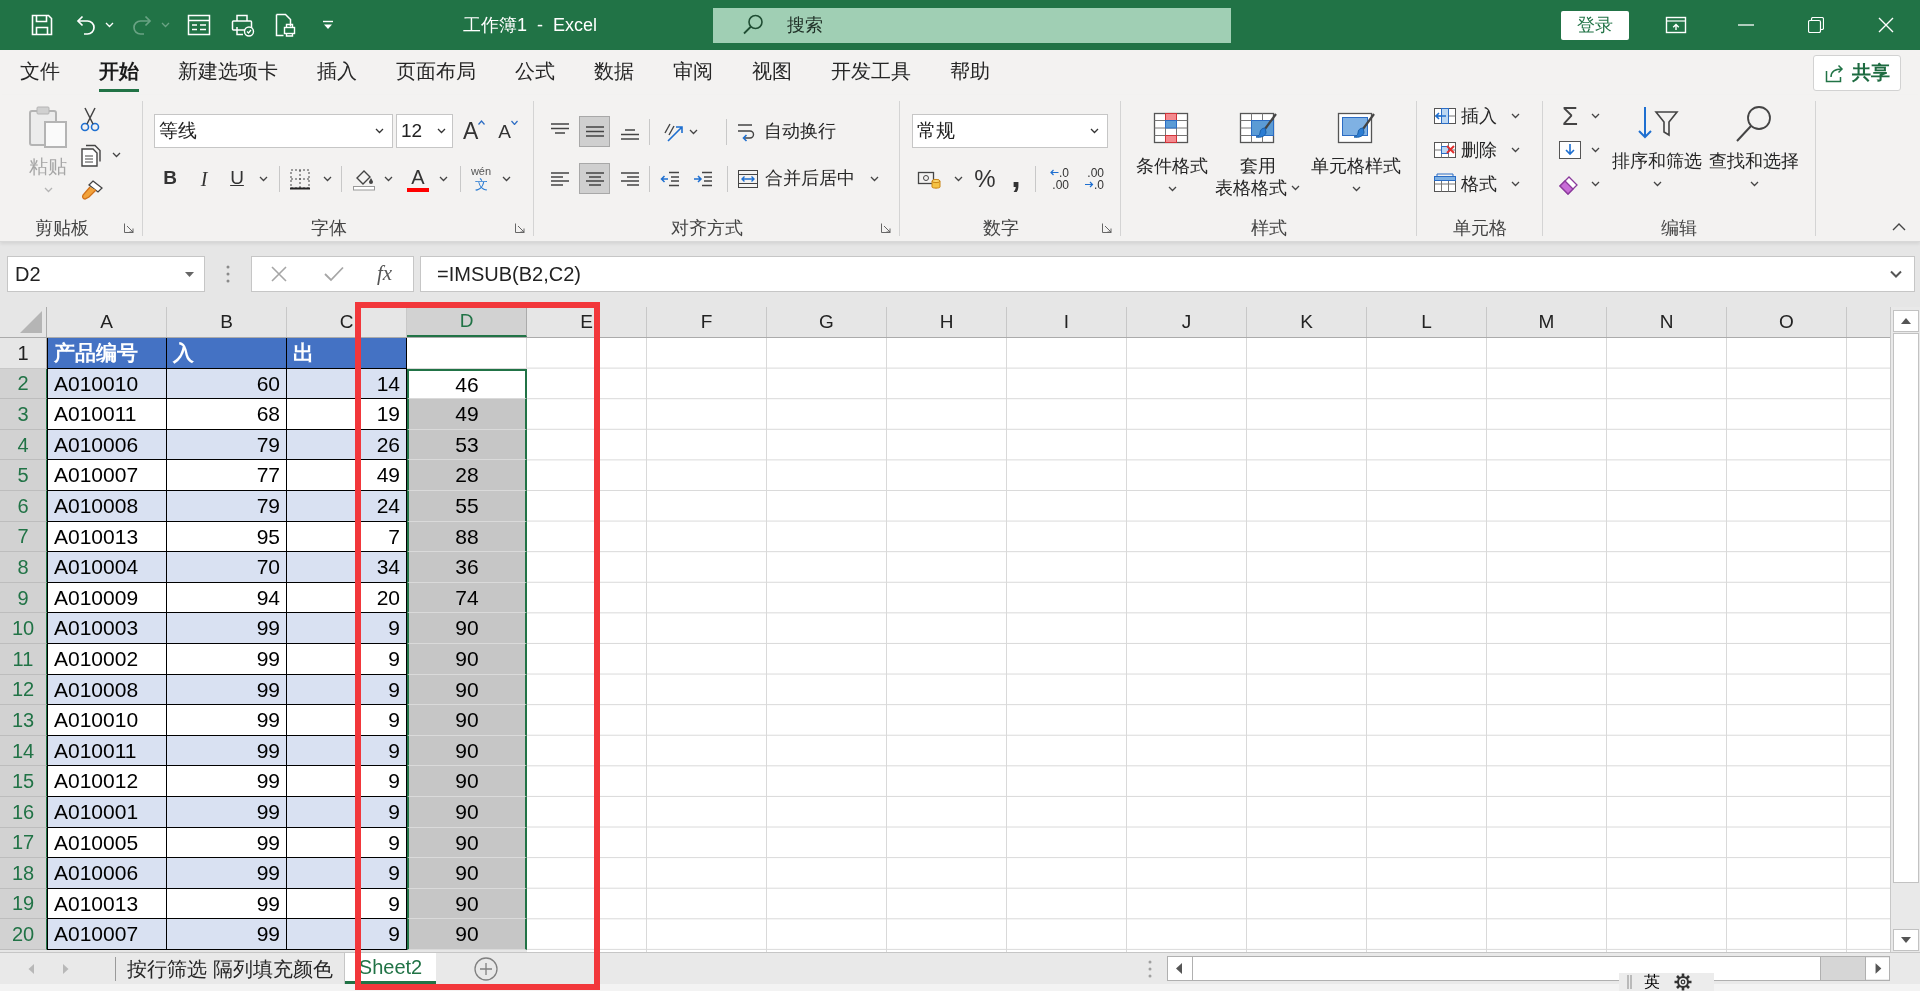 This screenshot has width=1920, height=991. I want to click on column-header: D, so click(467, 322).